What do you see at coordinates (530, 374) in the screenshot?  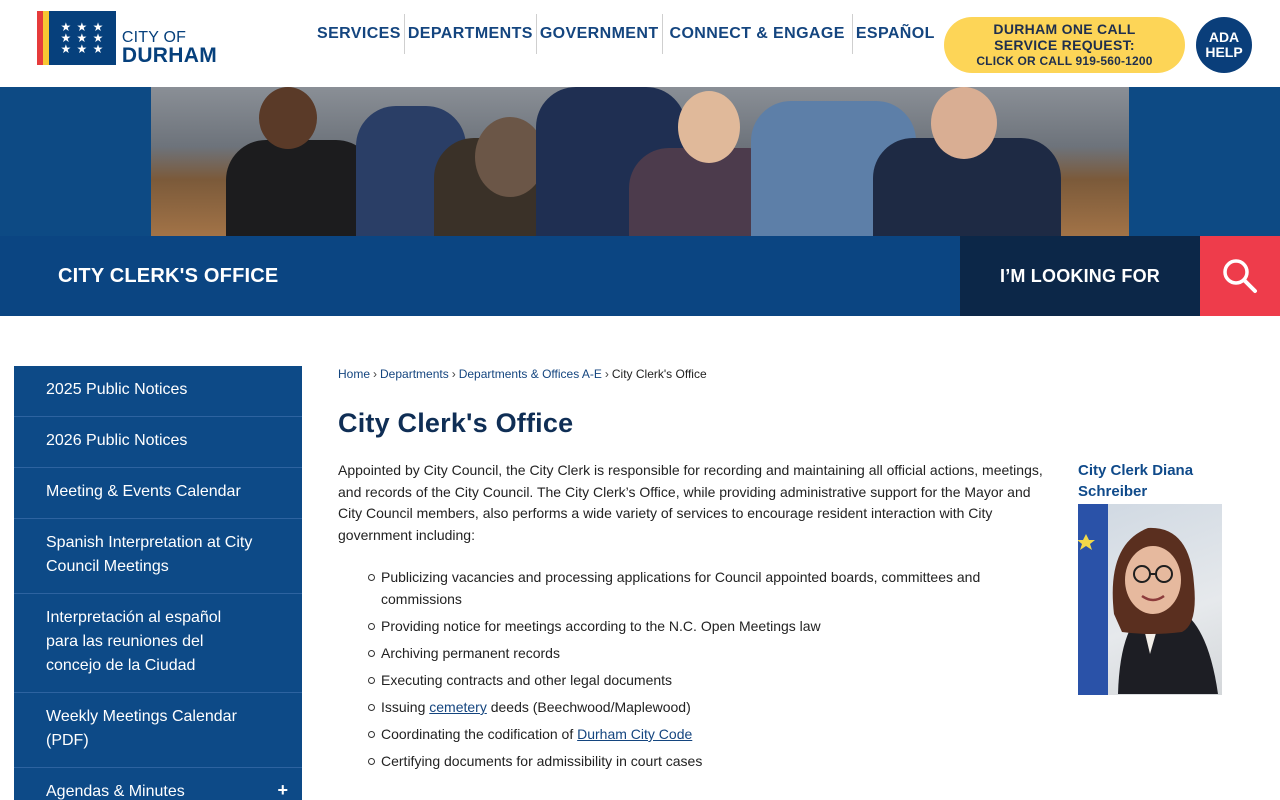 I see `breadcrumb-departments-offices: Departments & Offices A-E` at bounding box center [530, 374].